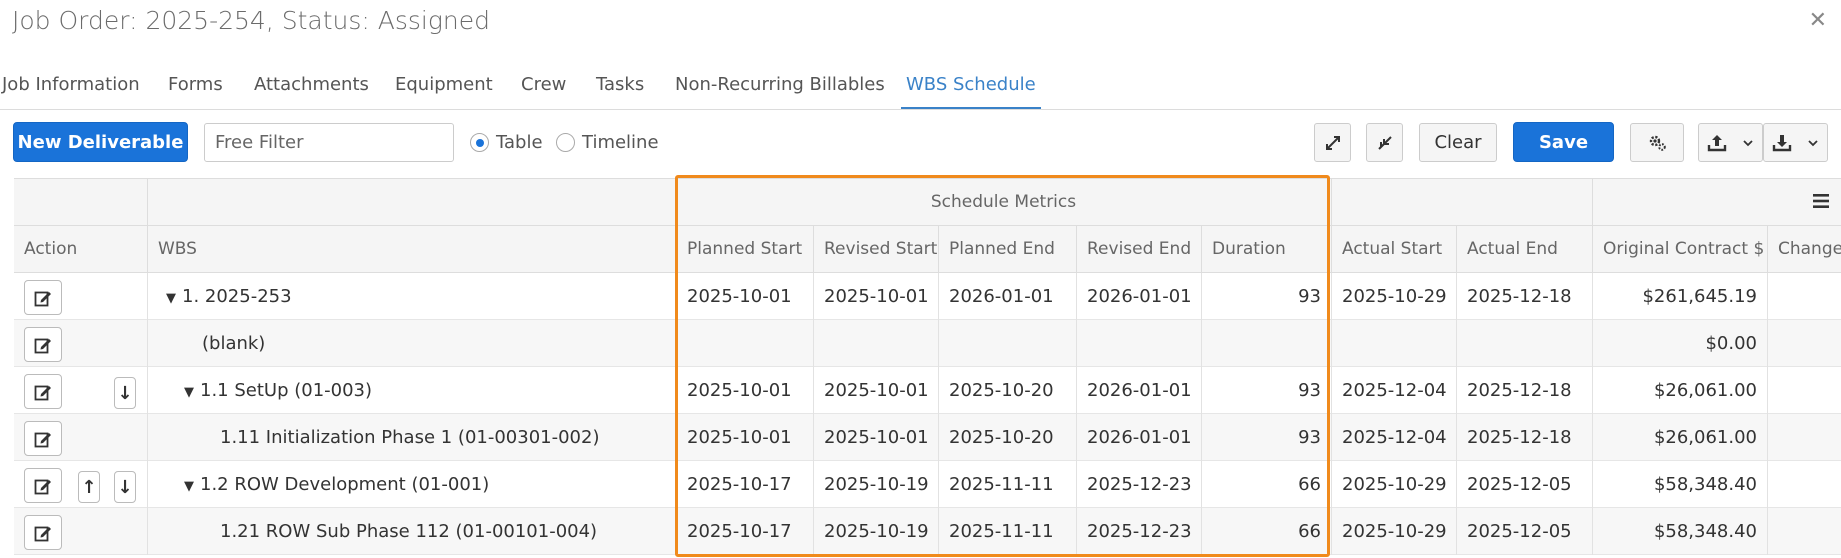 This screenshot has height=558, width=1841. Describe the element at coordinates (1266, 531) in the screenshot. I see `duration-cell: 66` at that location.